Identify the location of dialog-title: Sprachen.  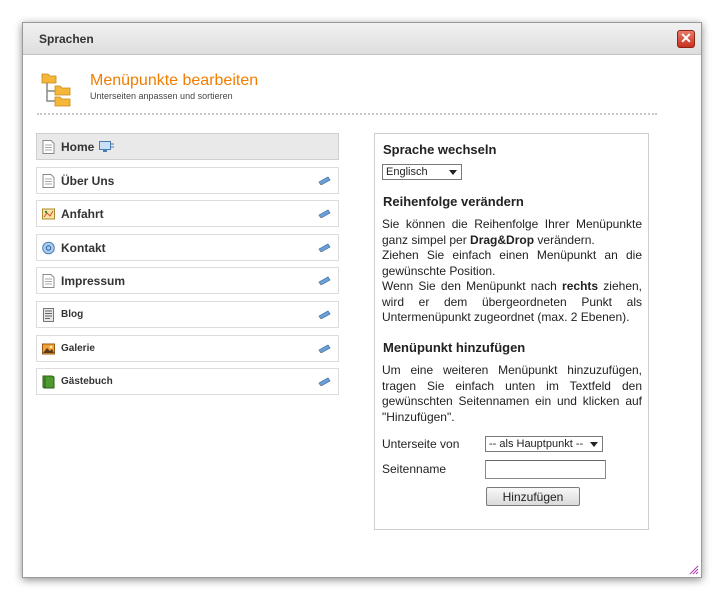
(66, 39).